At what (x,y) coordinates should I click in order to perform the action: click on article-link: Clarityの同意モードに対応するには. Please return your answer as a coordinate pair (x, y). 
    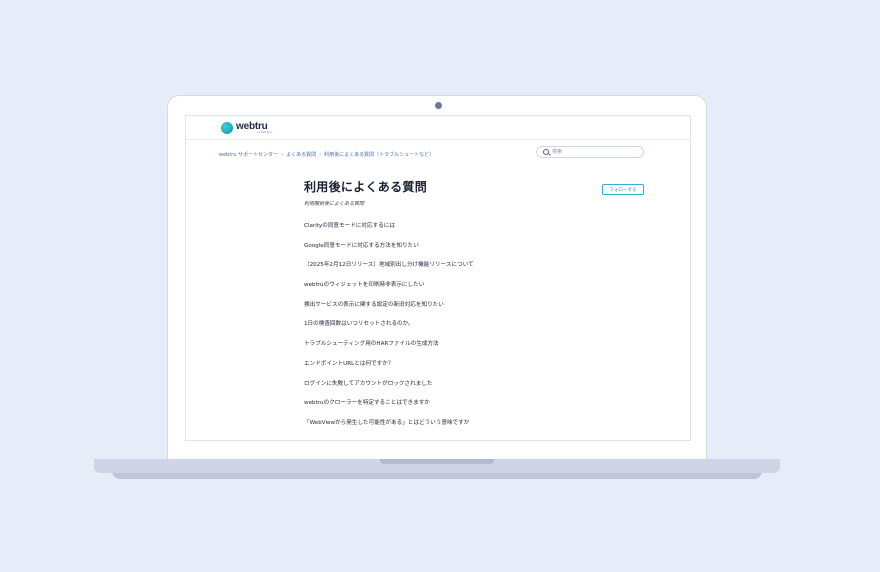
    Looking at the image, I should click on (454, 232).